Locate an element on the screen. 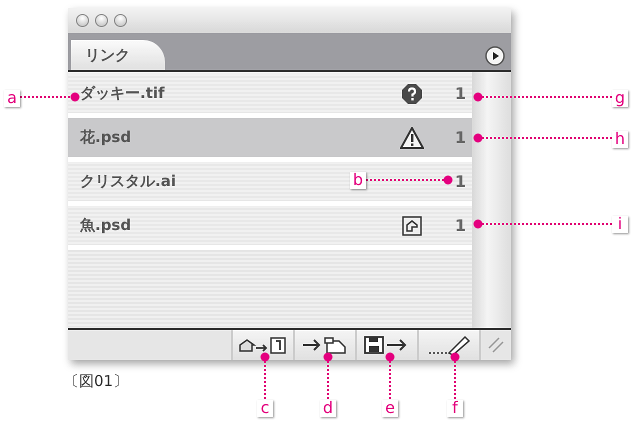 The width and height of the screenshot is (632, 430). callout-label: i is located at coordinates (620, 224).